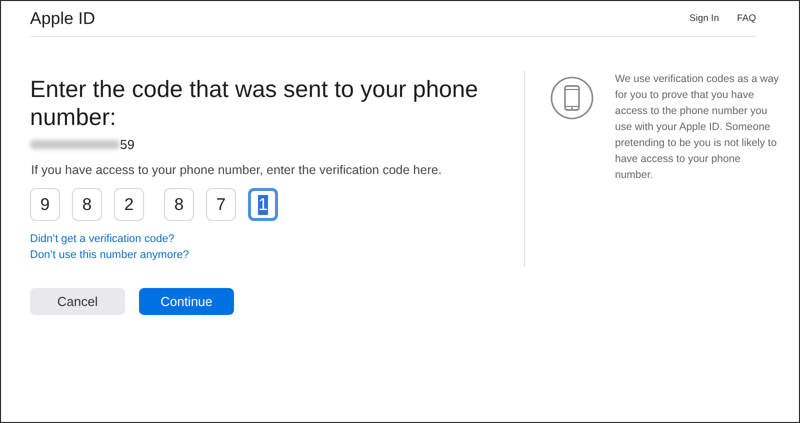 Image resolution: width=800 pixels, height=423 pixels. Describe the element at coordinates (704, 18) in the screenshot. I see `nav-link: Sign In` at that location.